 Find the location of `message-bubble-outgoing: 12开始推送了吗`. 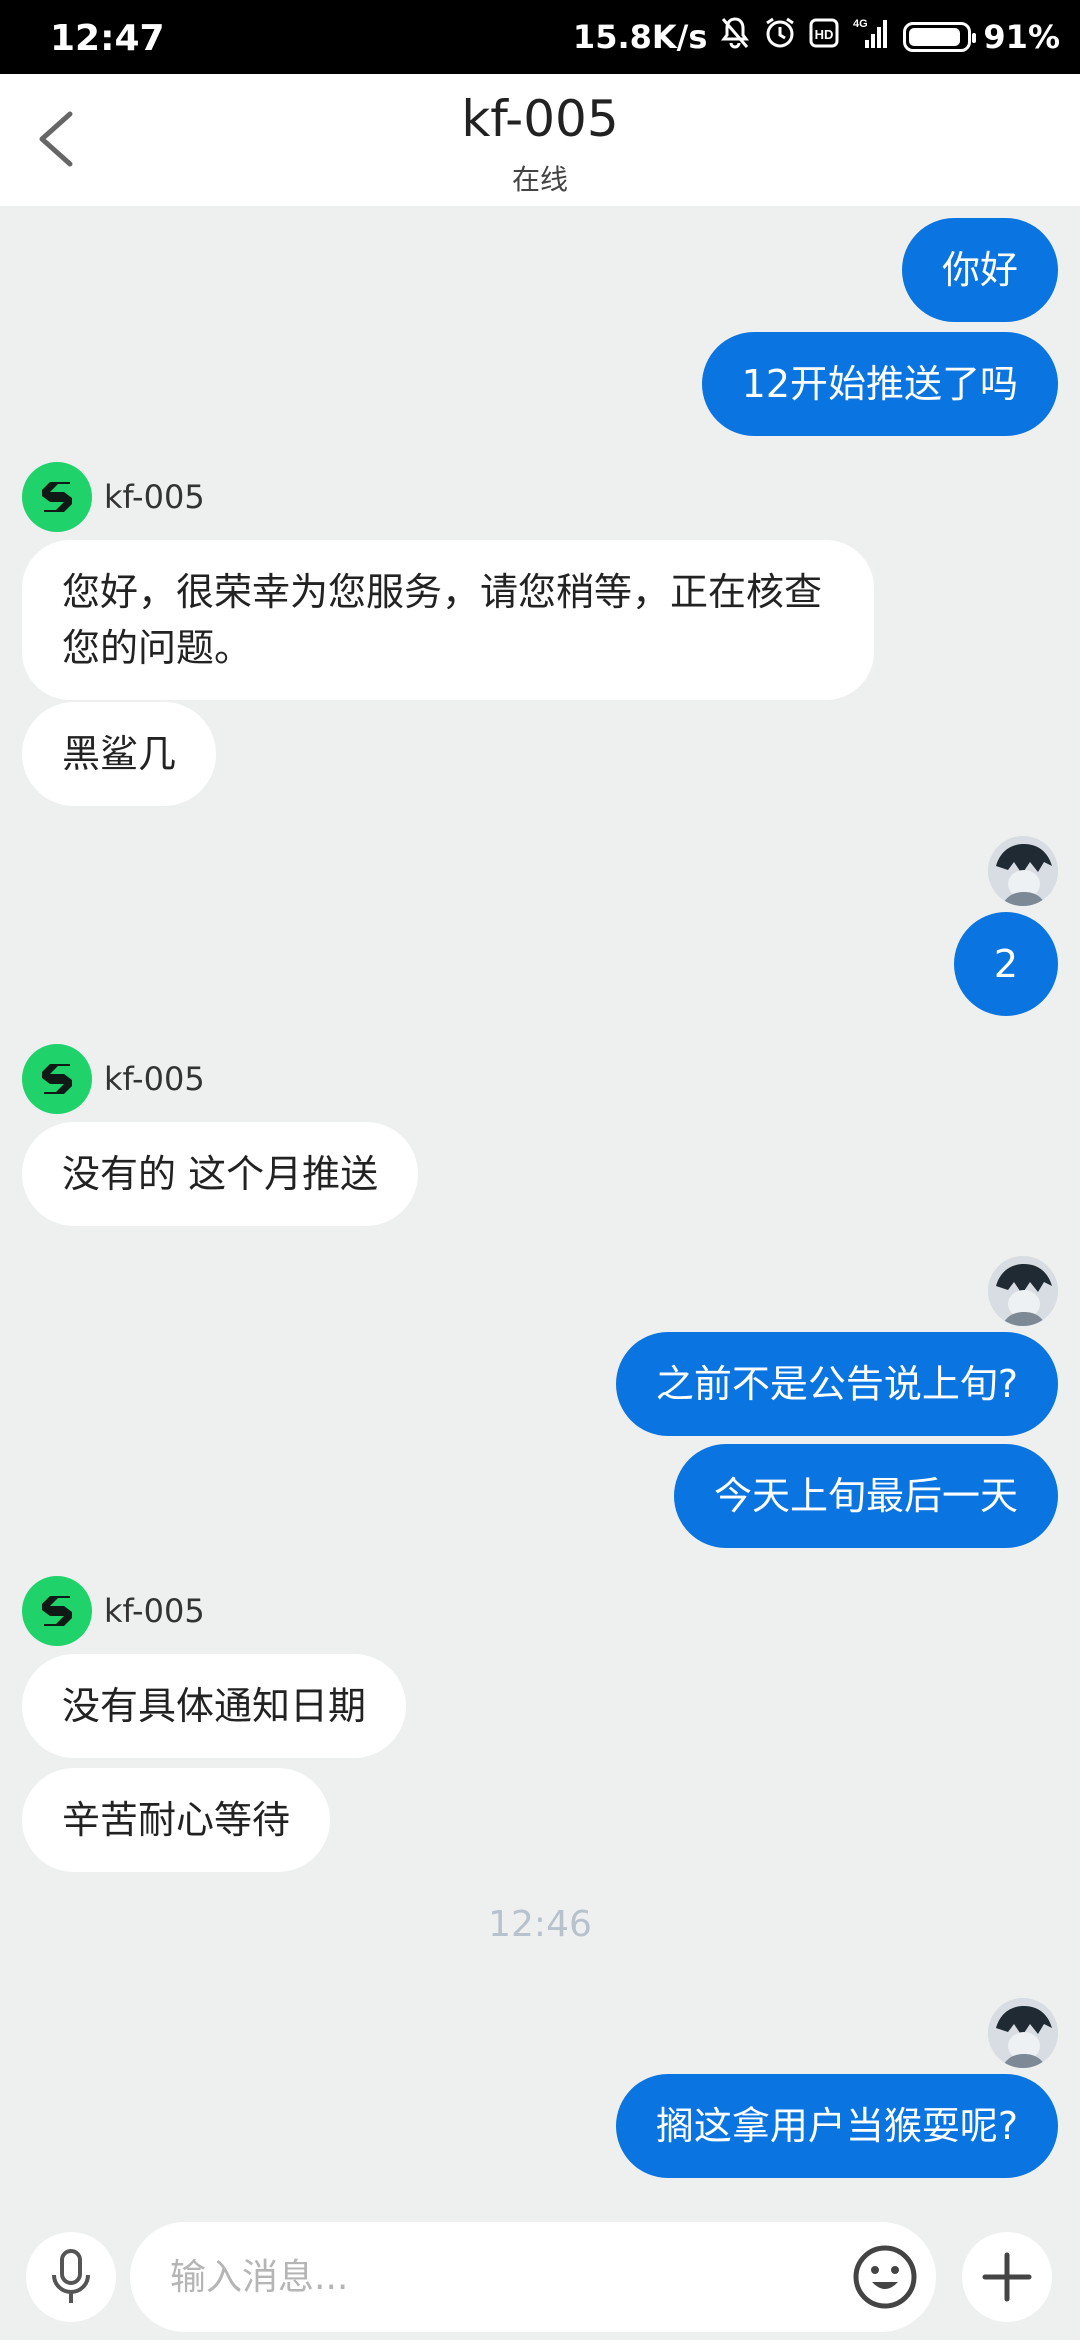

message-bubble-outgoing: 12开始推送了吗 is located at coordinates (879, 384).